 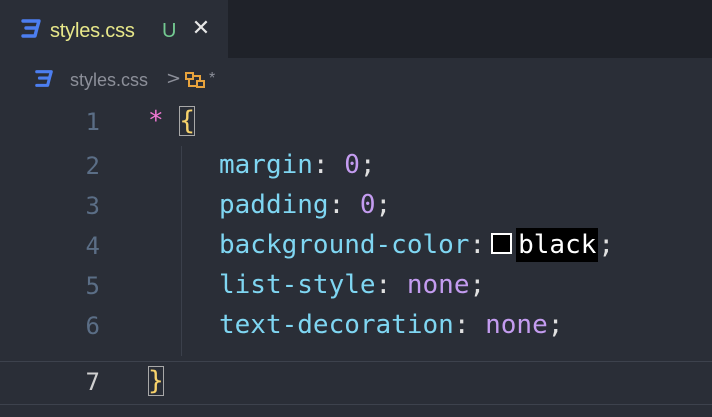 I want to click on selector: *, so click(x=156, y=121).